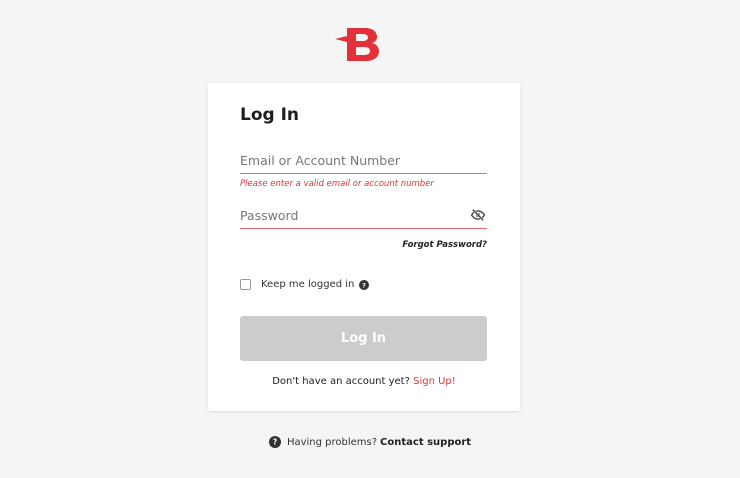 Image resolution: width=740 pixels, height=478 pixels. I want to click on keep-logged-in-checkbox, so click(245, 284).